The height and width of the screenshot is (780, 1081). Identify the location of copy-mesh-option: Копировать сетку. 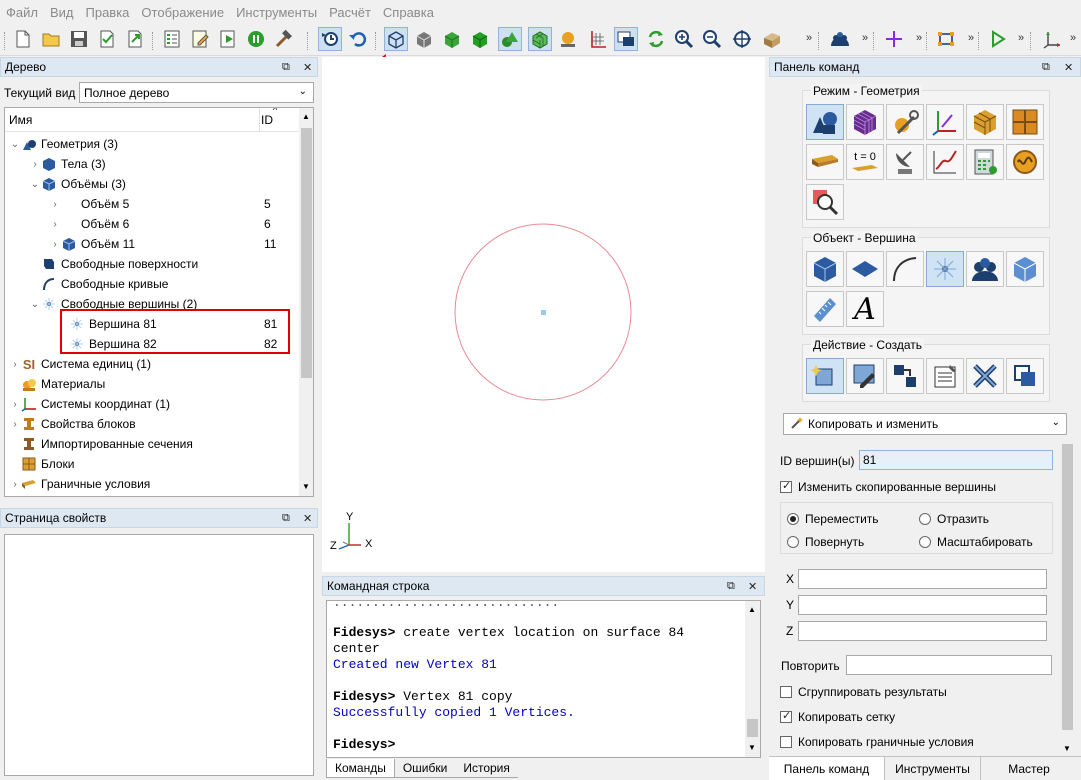
(837, 716).